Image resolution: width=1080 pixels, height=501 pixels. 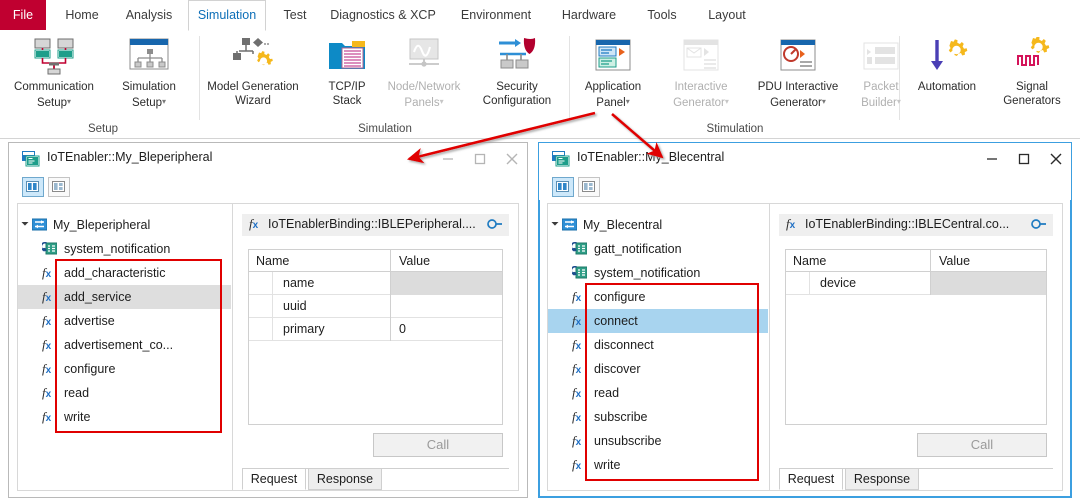 What do you see at coordinates (124, 297) in the screenshot?
I see `tree-item-add_service: fx add_service` at bounding box center [124, 297].